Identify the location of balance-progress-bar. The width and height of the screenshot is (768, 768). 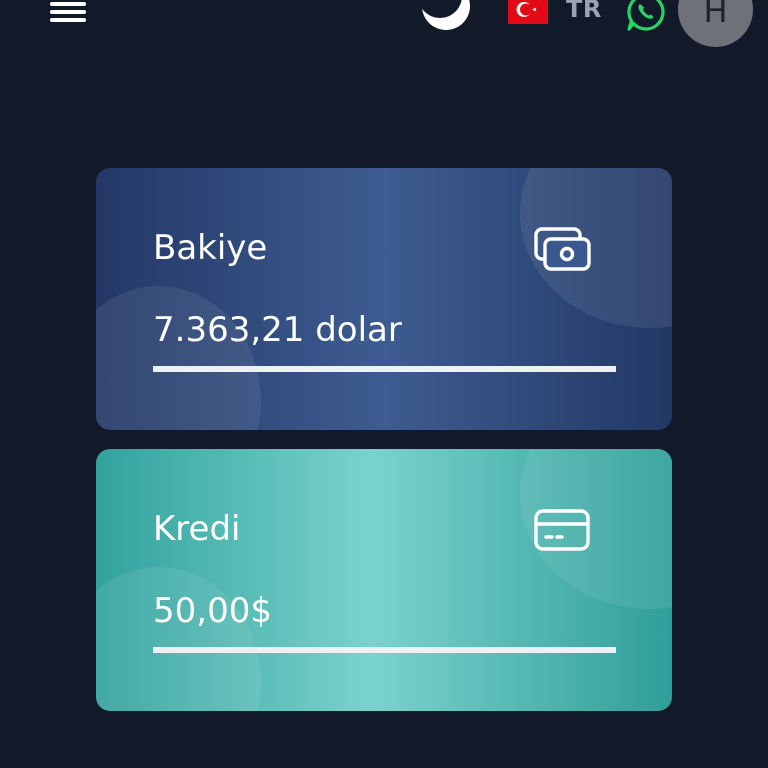
(384, 369).